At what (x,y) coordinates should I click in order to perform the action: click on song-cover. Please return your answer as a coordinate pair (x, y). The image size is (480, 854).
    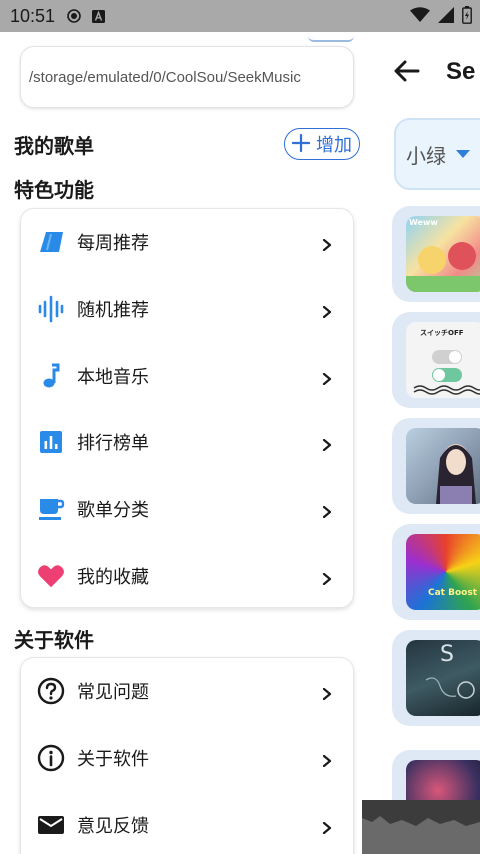
    Looking at the image, I should click on (443, 466).